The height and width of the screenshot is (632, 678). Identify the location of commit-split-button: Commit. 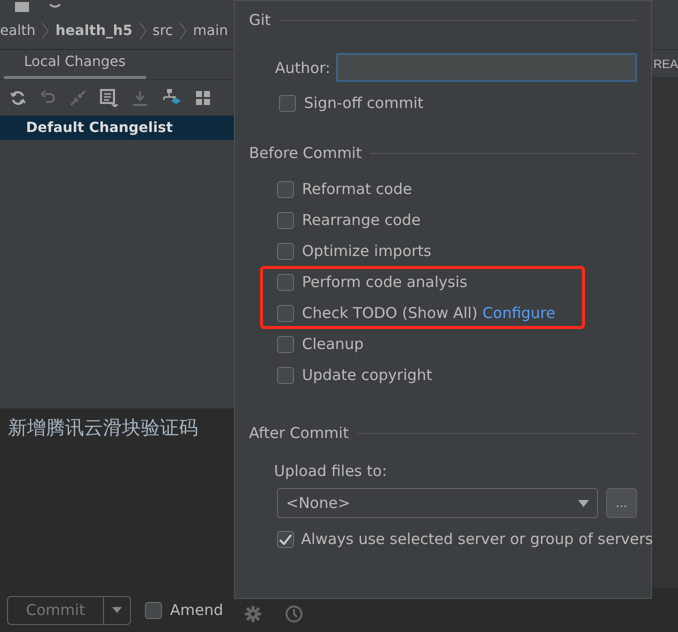
(69, 610).